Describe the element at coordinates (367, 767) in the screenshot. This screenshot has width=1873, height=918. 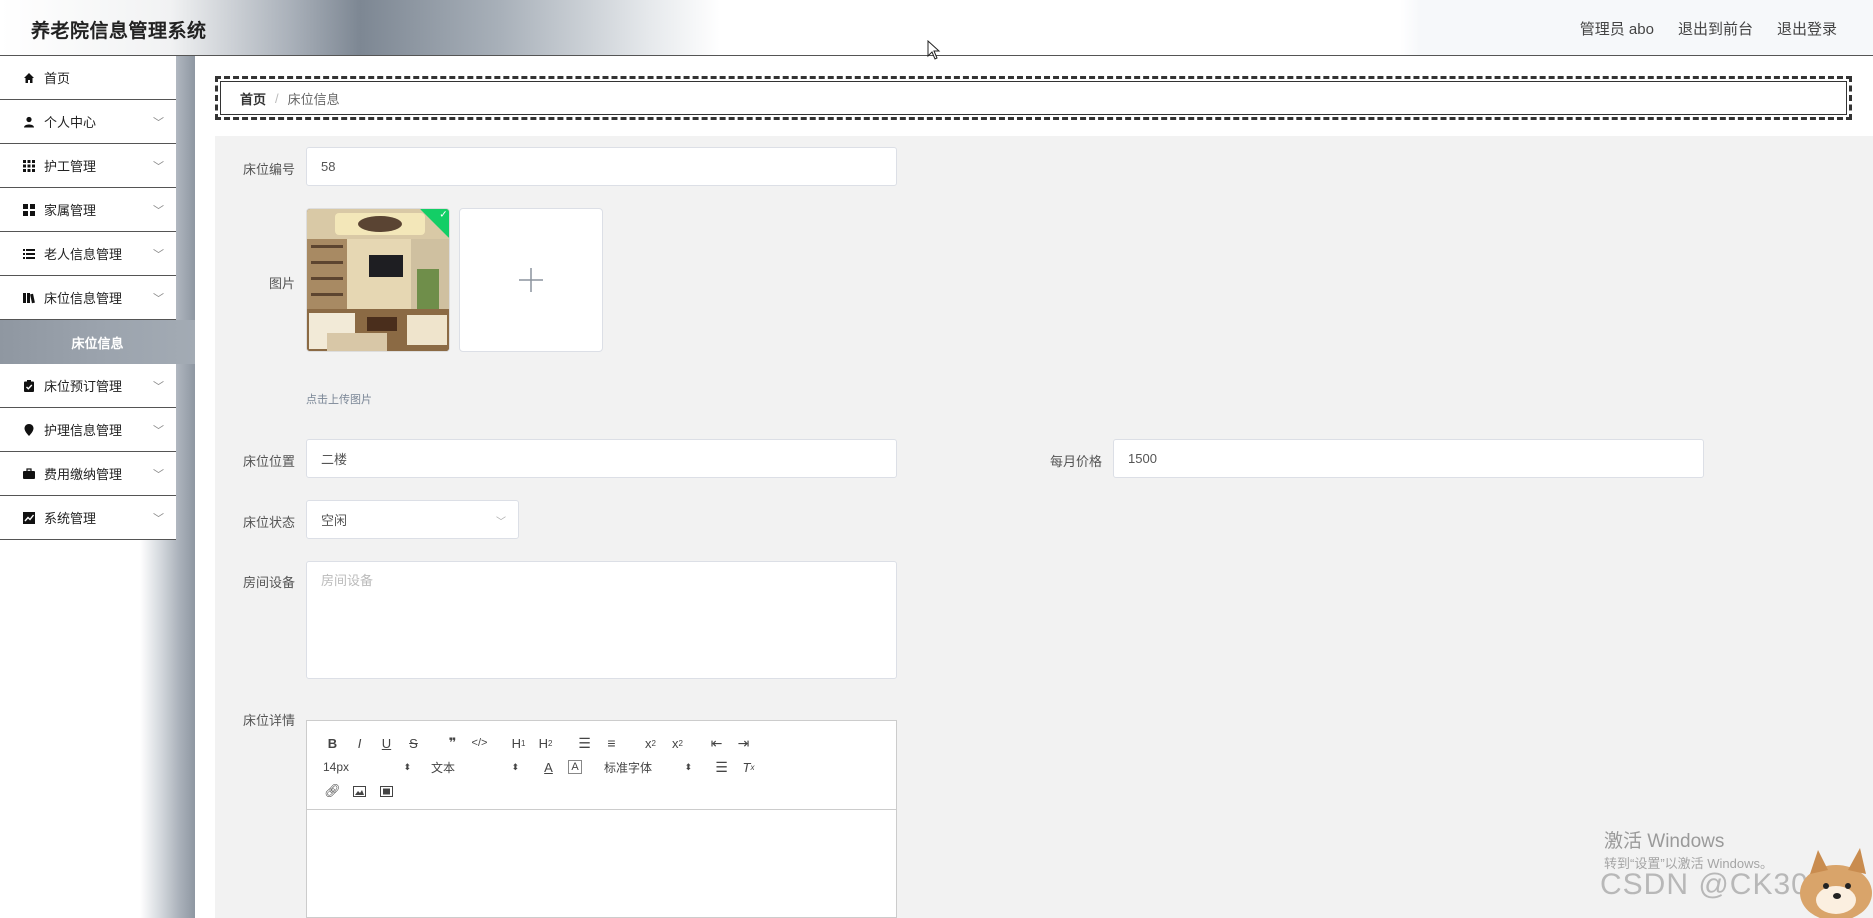
I see `font-size-select: 14px ⬍` at that location.